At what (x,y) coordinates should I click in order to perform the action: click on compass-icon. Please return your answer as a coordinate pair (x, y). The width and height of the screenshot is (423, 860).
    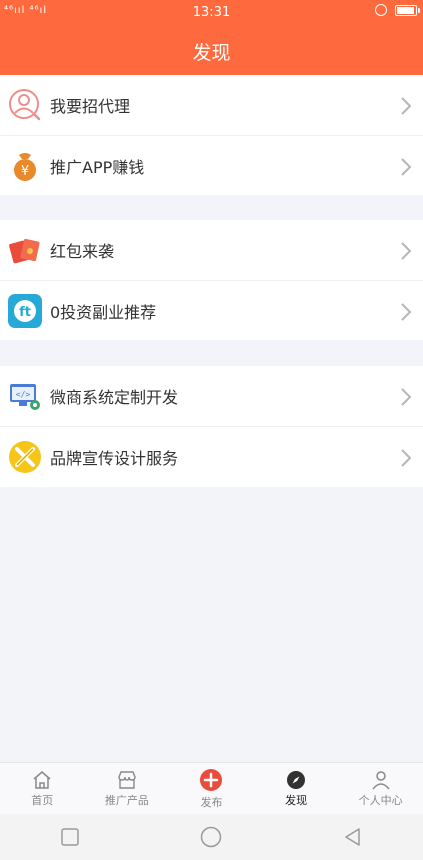
    Looking at the image, I should click on (296, 780).